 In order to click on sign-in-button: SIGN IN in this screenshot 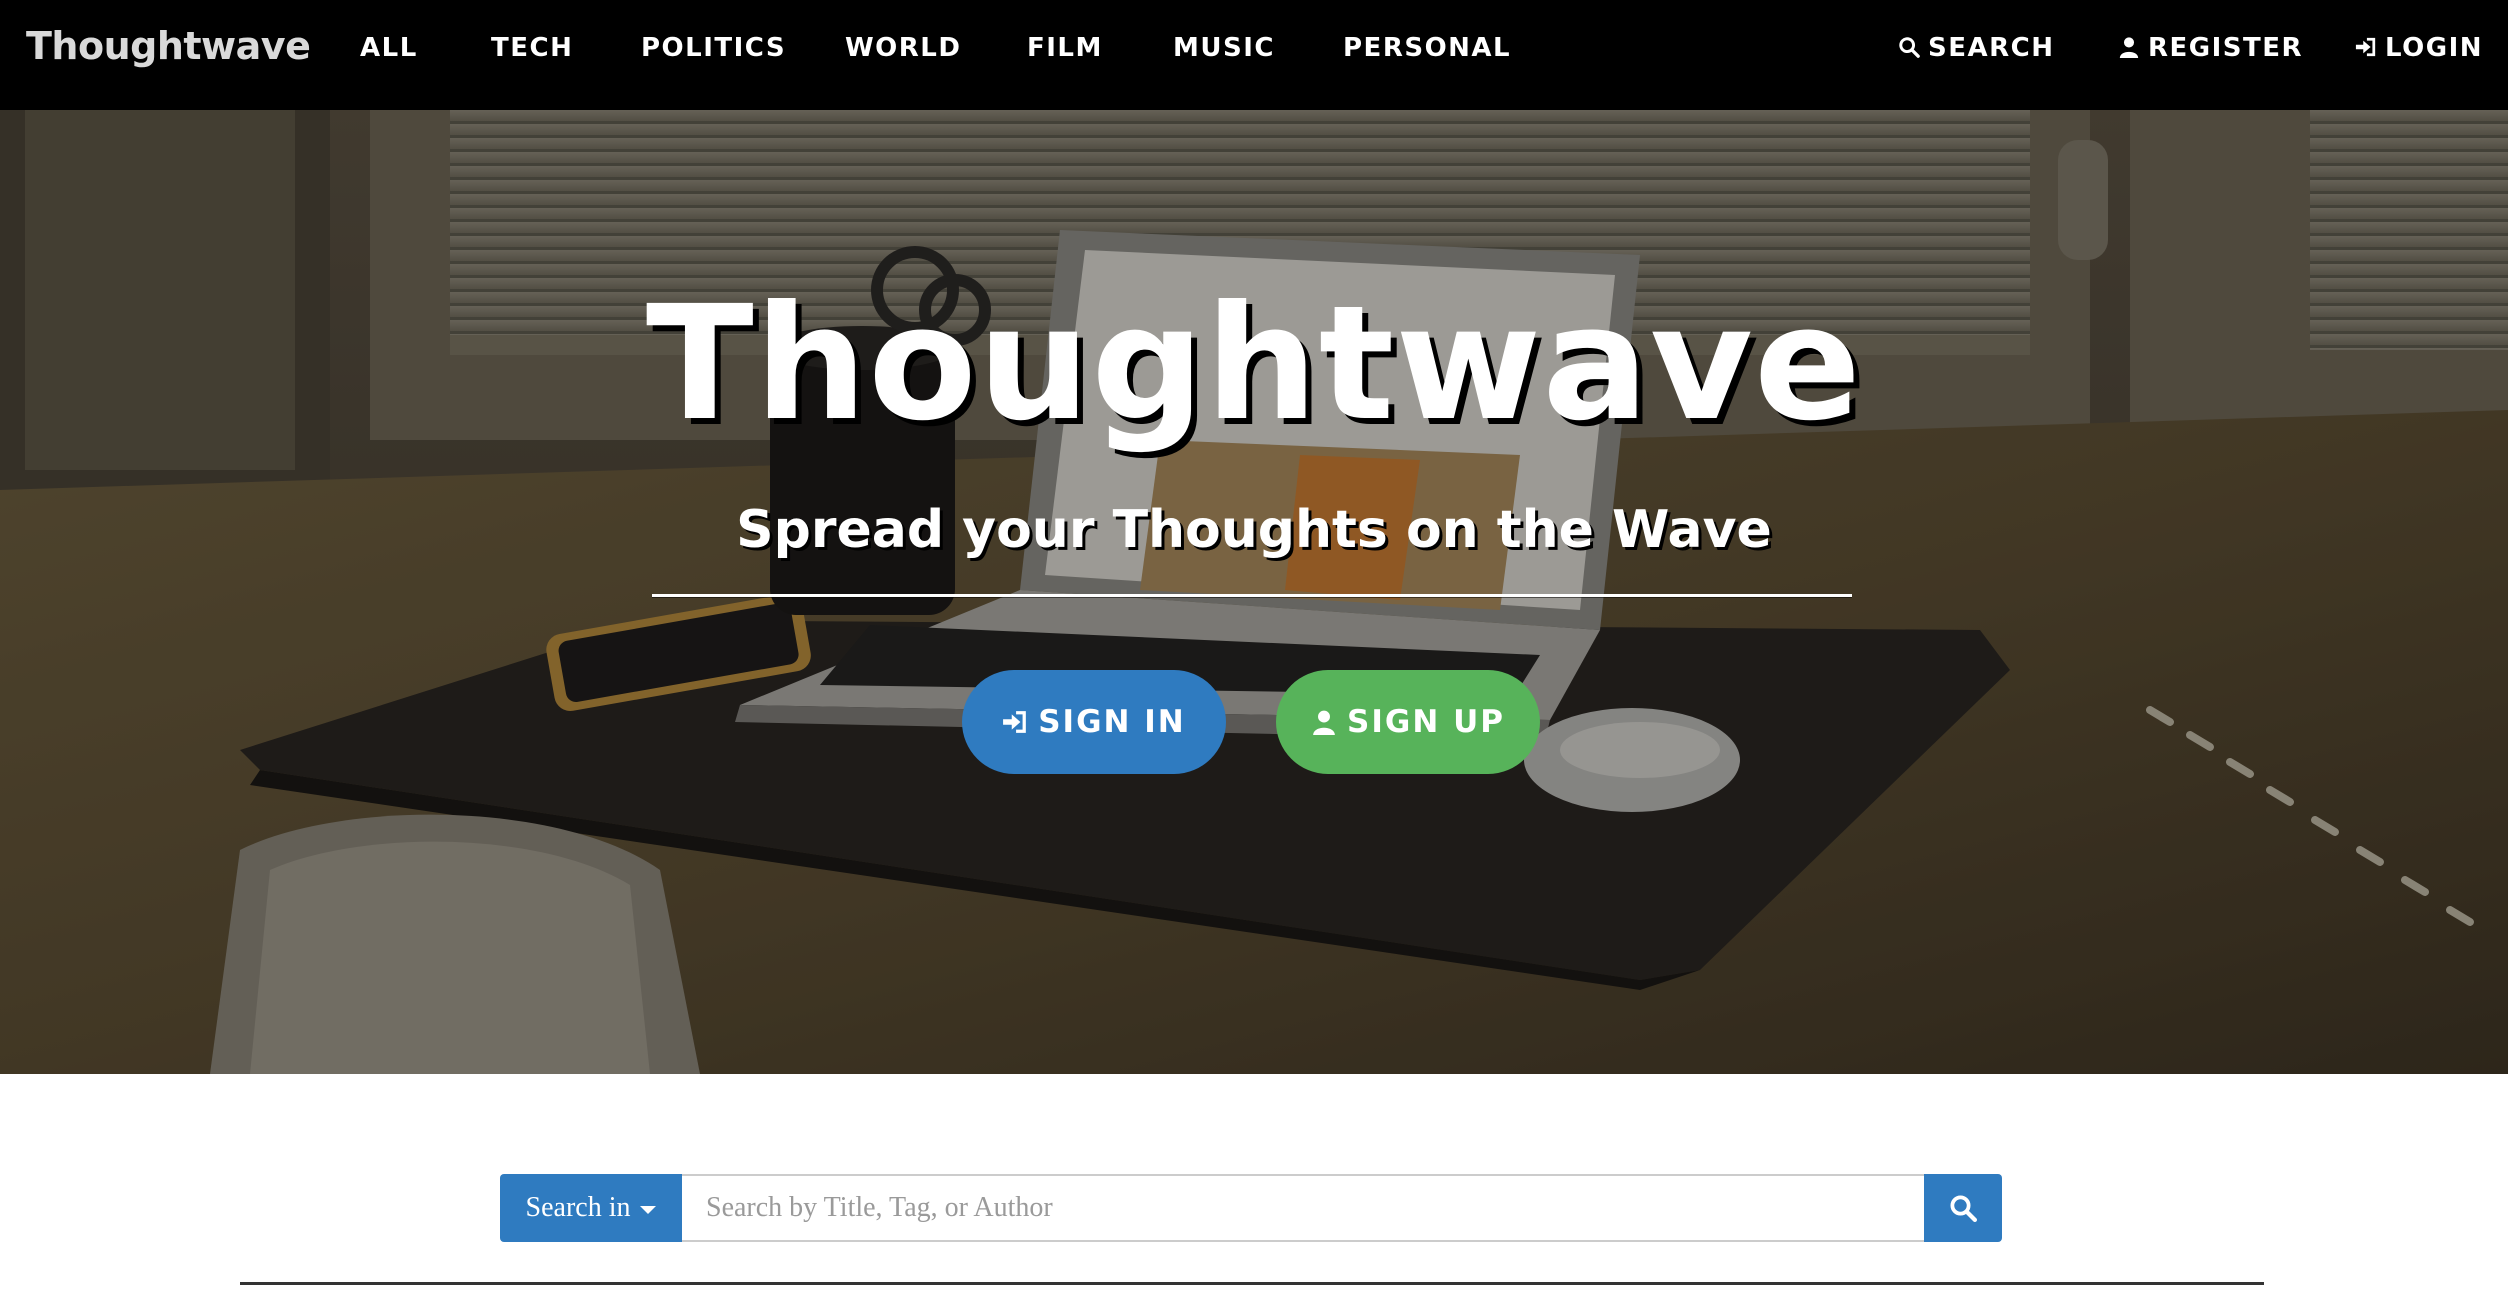, I will do `click(1094, 722)`.